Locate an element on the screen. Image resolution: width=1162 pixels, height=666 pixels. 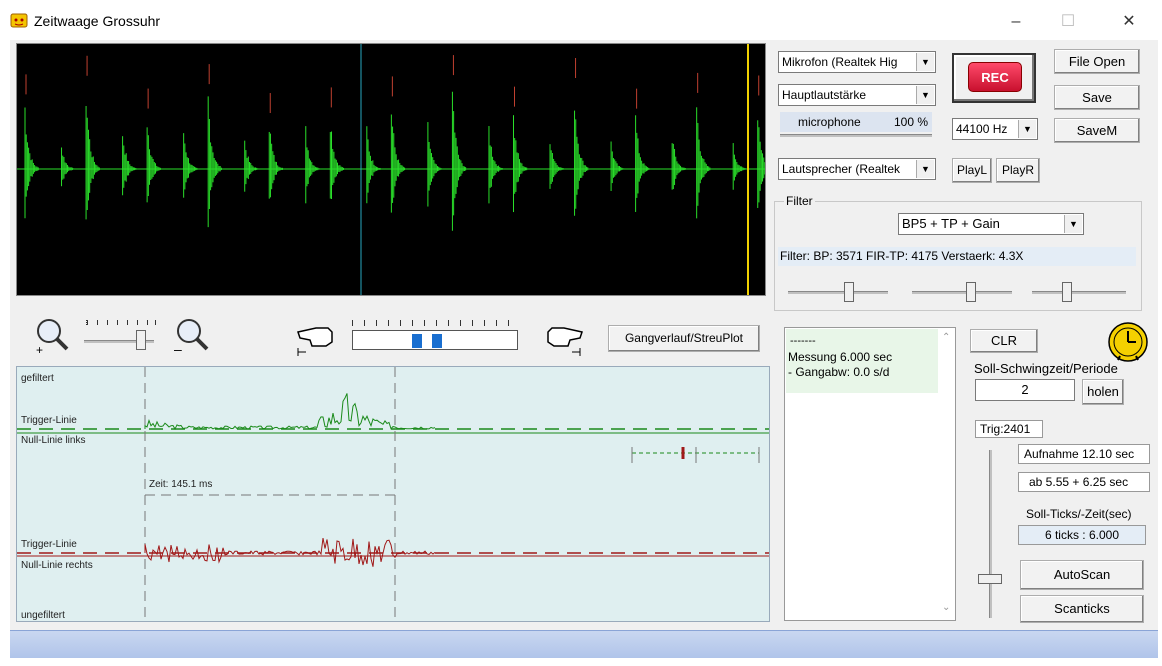
label-gefiltert: gefiltert is located at coordinates (37, 378).